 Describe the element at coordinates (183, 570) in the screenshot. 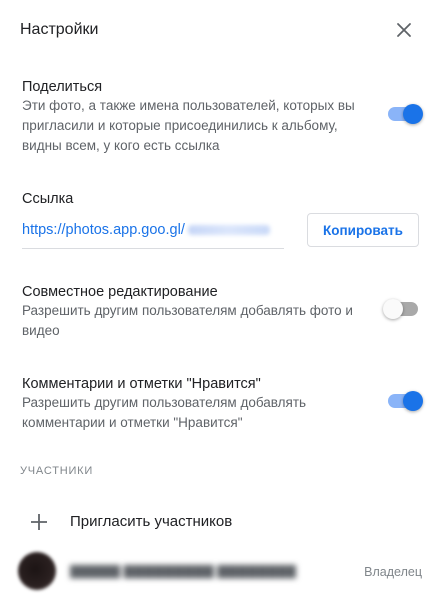

I see `member-name-redacted: ▇▇▇▇▇ ▇▇▇▇▇▇▇▇▇ ▇▇▇▇▇▇▇▇▇▇▇▇▇▇` at that location.